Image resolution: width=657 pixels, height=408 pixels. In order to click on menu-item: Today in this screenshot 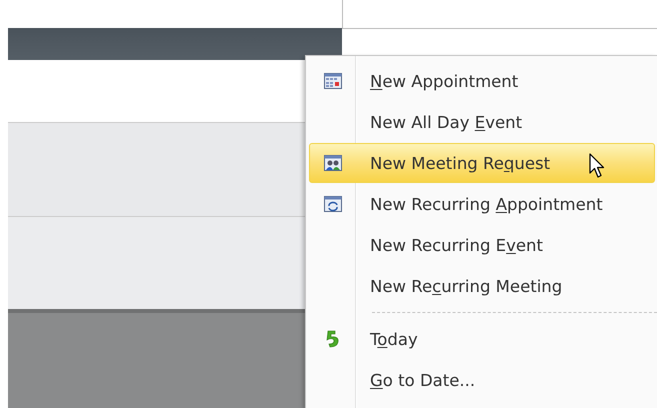, I will do `click(482, 339)`.